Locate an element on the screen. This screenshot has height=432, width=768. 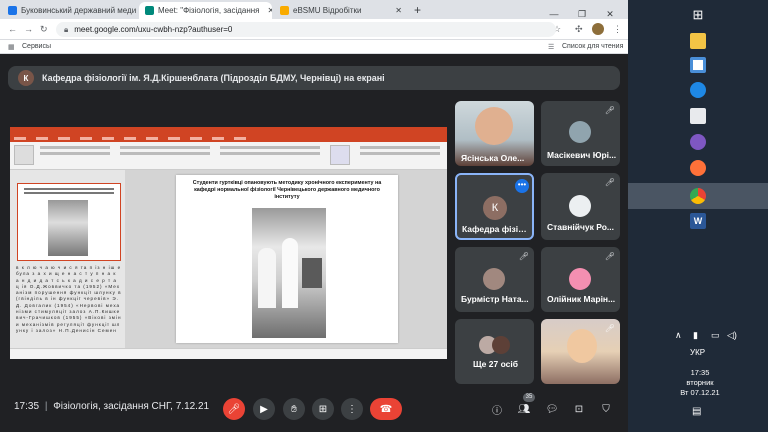
edge-icon is located at coordinates (698, 90).